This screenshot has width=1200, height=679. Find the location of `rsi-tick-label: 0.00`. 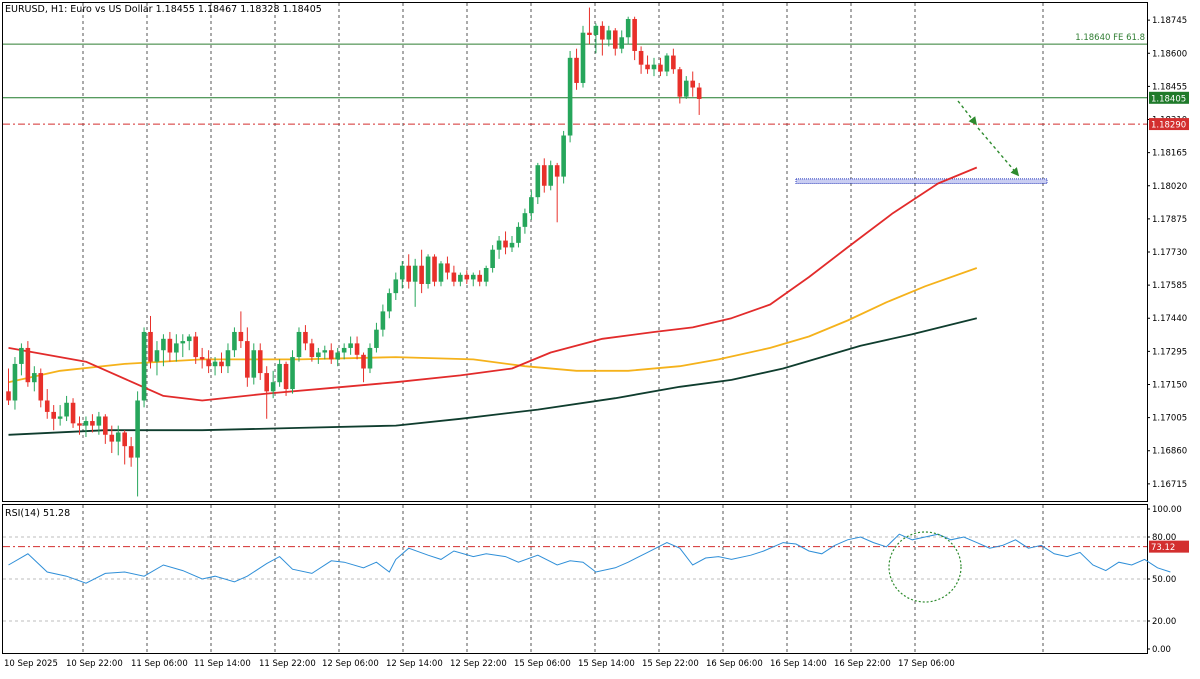

rsi-tick-label: 0.00 is located at coordinates (1161, 650).